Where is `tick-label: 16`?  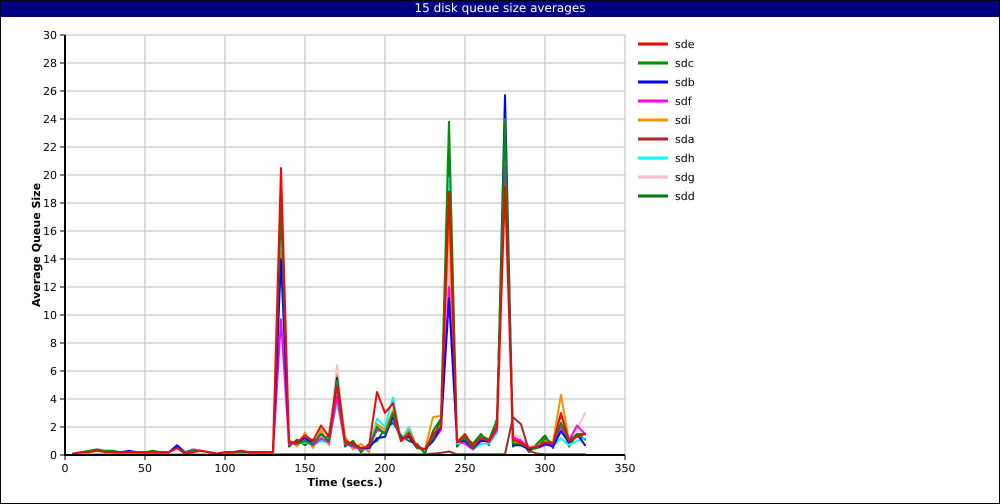 tick-label: 16 is located at coordinates (50, 231).